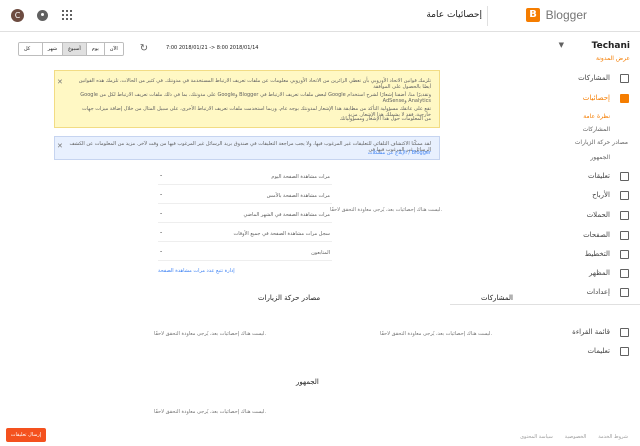 The width and height of the screenshot is (640, 446). What do you see at coordinates (561, 45) in the screenshot?
I see `chevron-down-icon: ▼` at bounding box center [561, 45].